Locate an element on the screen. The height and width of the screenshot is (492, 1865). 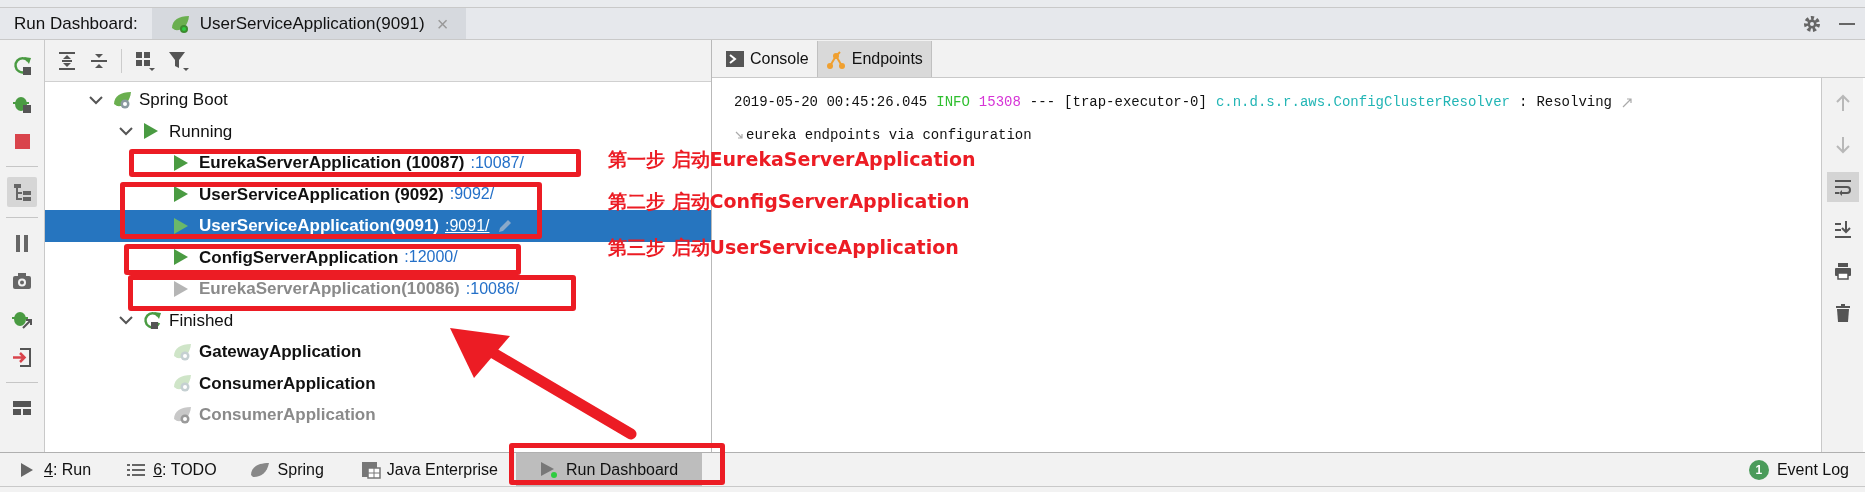
tree-item: UserServiceApplication (9092) is located at coordinates (321, 194).